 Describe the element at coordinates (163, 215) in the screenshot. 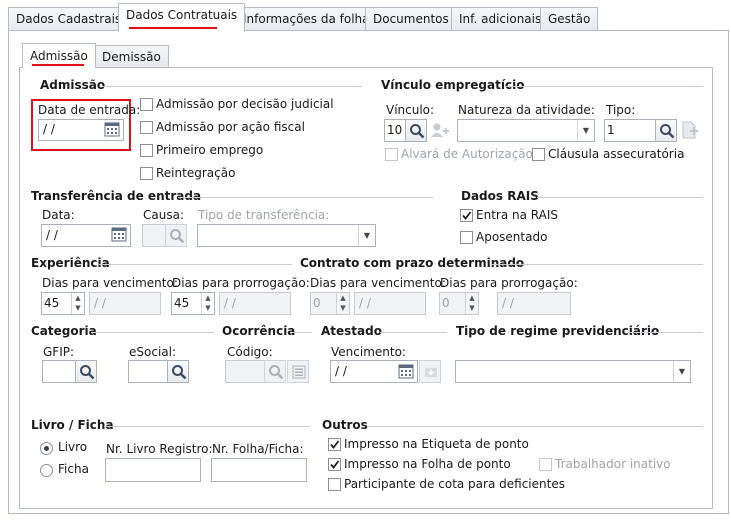

I see `causa-label: Causa:` at that location.